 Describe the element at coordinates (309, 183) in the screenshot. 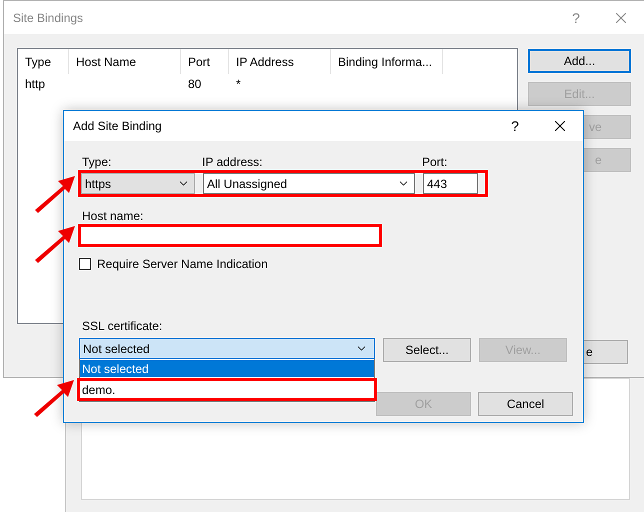

I see `ip-address-dropdown: All Unassigned` at that location.